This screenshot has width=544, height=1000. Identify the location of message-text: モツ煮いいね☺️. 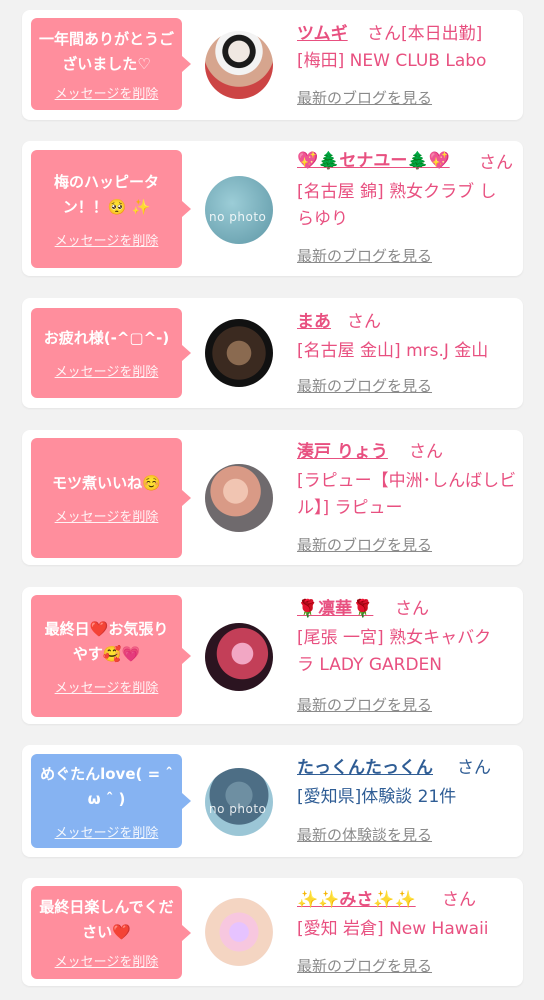
(106, 483).